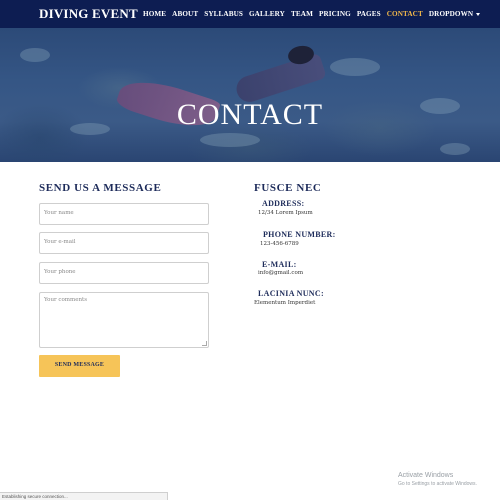 Image resolution: width=500 pixels, height=500 pixels. I want to click on email-placeholder: Your e-mail, so click(60, 242).